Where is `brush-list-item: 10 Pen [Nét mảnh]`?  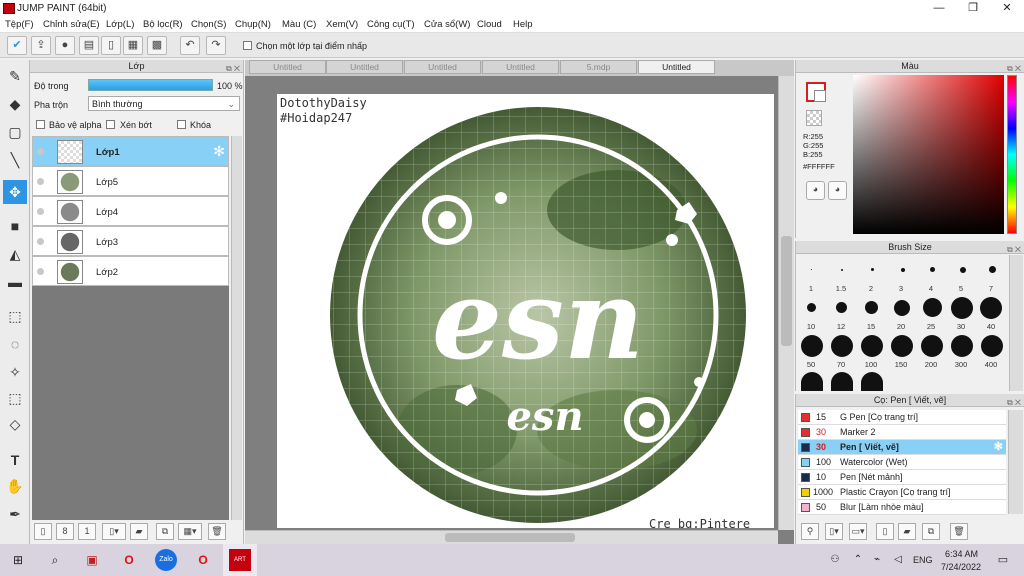 brush-list-item: 10 Pen [Nét mảnh] is located at coordinates (902, 477).